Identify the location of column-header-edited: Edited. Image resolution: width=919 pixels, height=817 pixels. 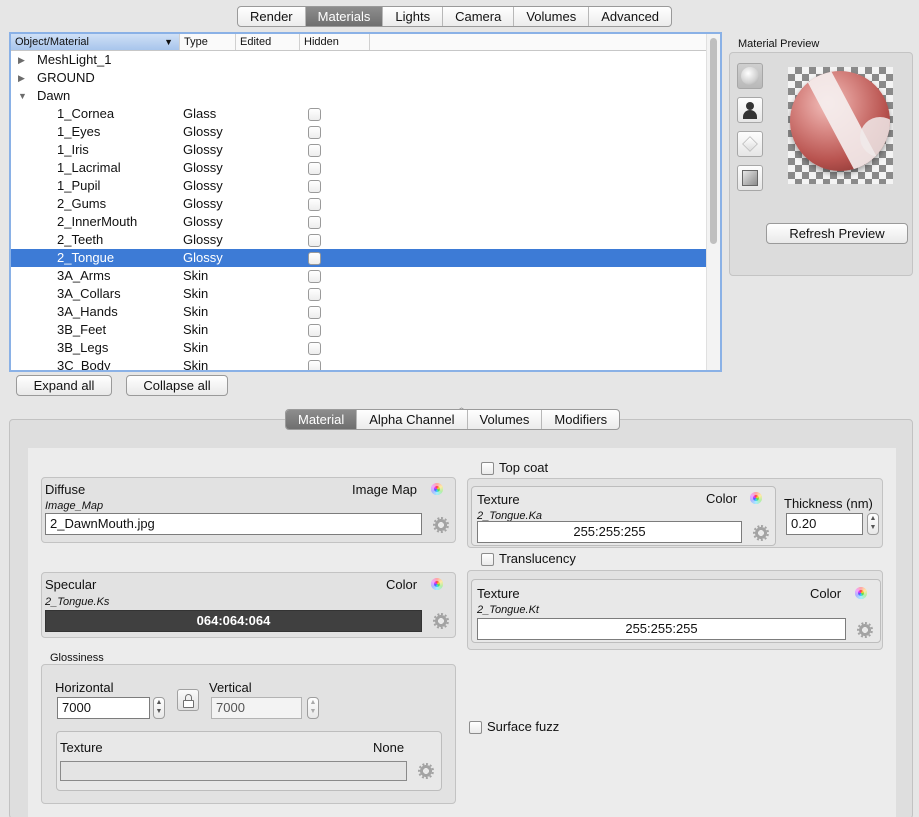
(268, 42).